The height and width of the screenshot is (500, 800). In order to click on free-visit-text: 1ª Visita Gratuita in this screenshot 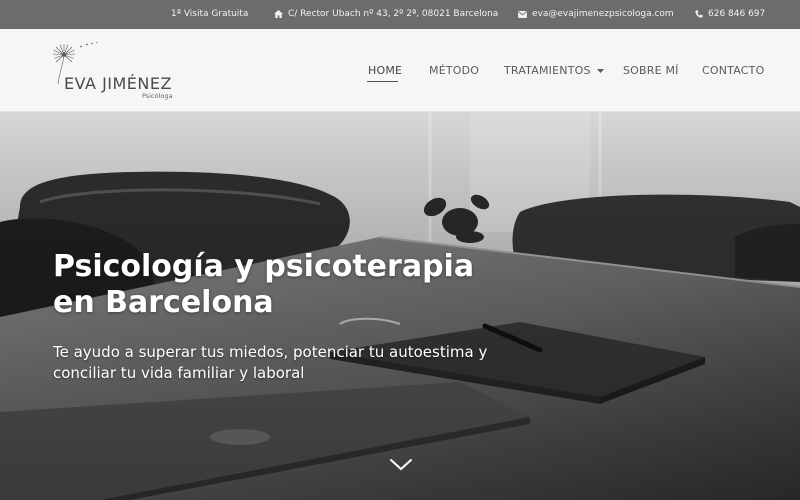, I will do `click(209, 14)`.